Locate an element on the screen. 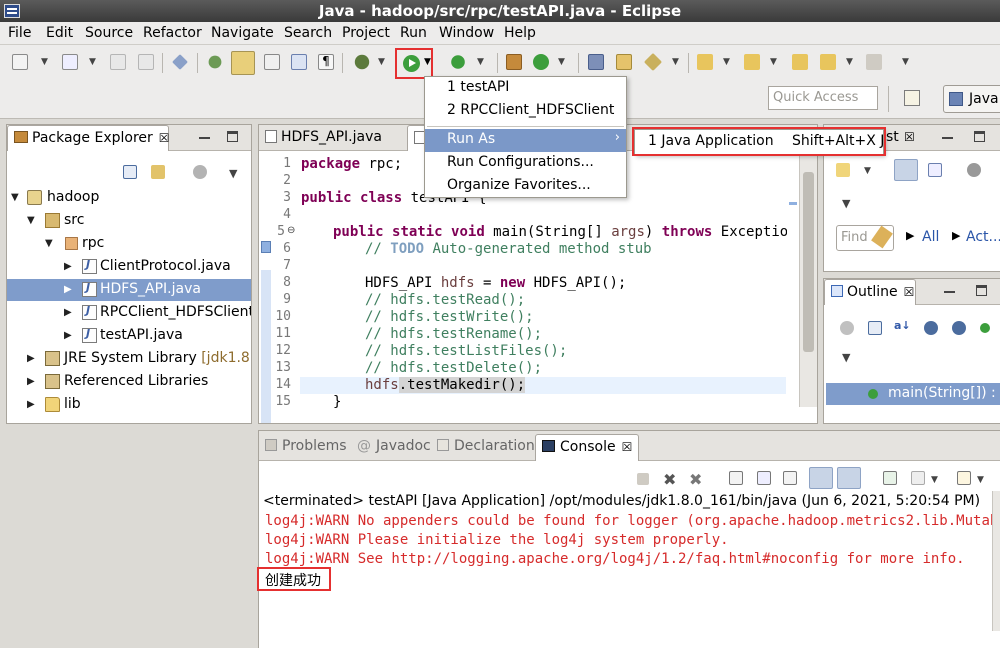  close-icon: ☒ is located at coordinates (164, 138).